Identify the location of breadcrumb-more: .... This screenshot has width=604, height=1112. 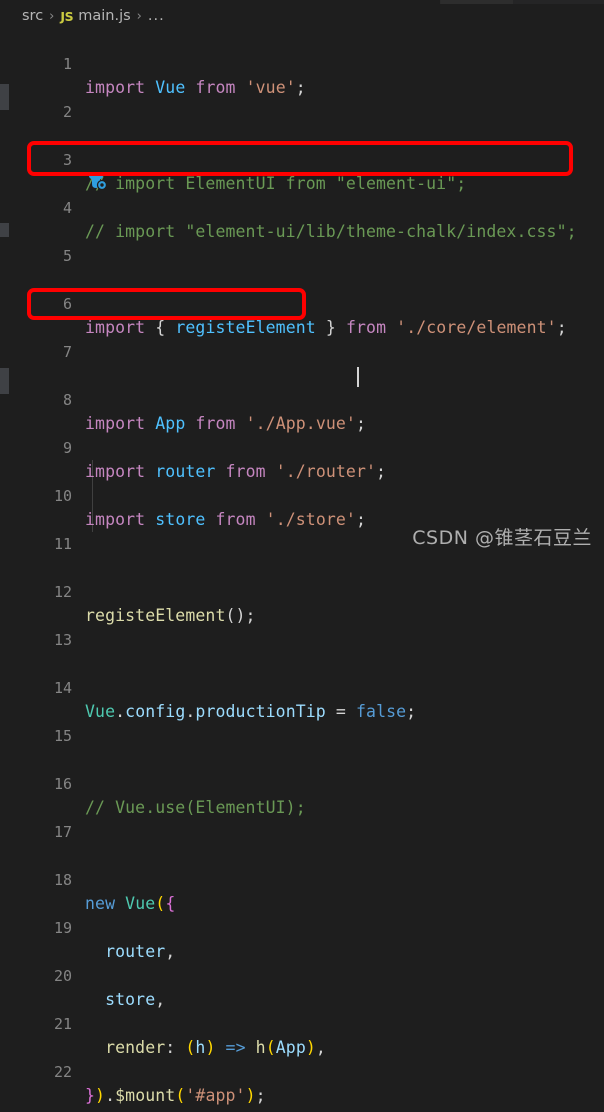
(156, 16).